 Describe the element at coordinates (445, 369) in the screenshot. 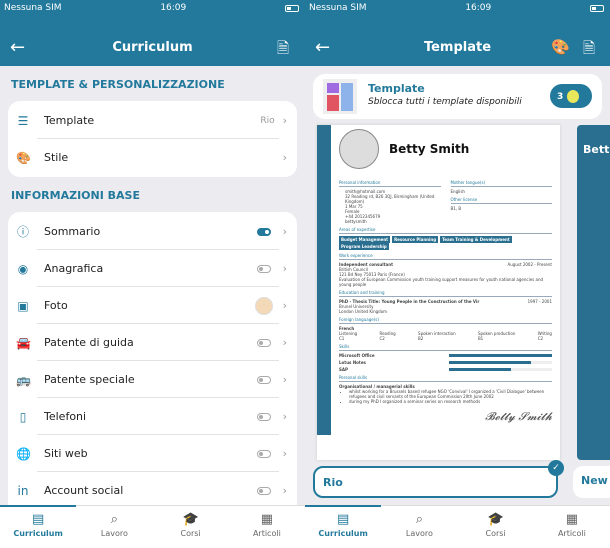

I see `cv-skill-bar: SAP` at that location.